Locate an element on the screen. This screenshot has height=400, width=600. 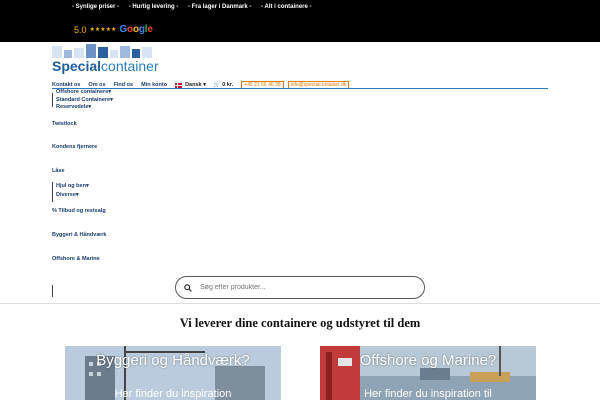
menu-item-tilbud: % Tilbud og restsalg is located at coordinates (79, 211).